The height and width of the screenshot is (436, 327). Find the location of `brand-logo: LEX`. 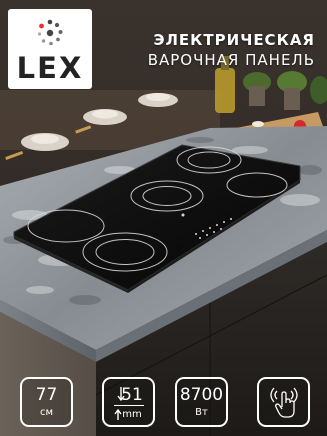

brand-logo: LEX is located at coordinates (50, 49).